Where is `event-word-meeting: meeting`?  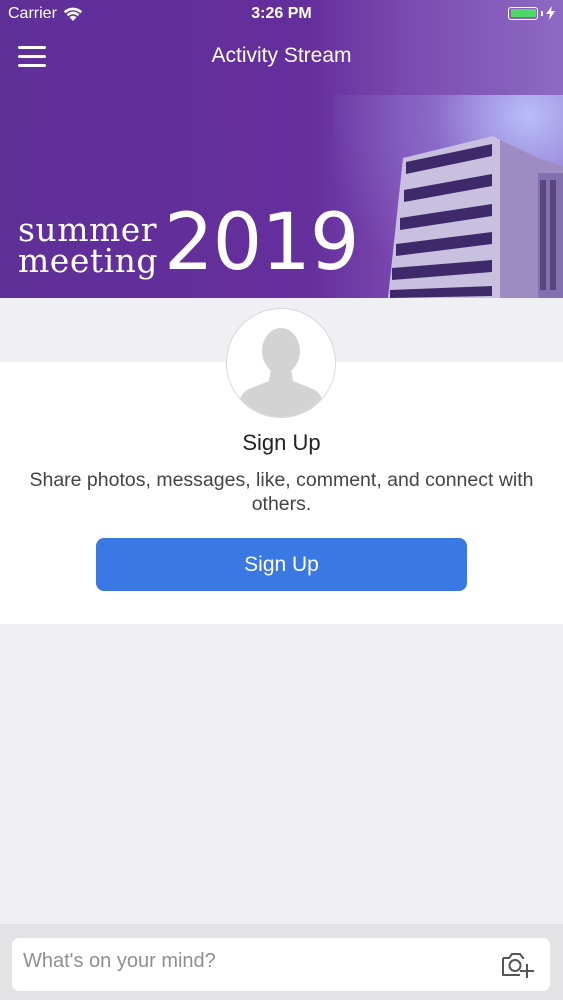
event-word-meeting: meeting is located at coordinates (88, 260).